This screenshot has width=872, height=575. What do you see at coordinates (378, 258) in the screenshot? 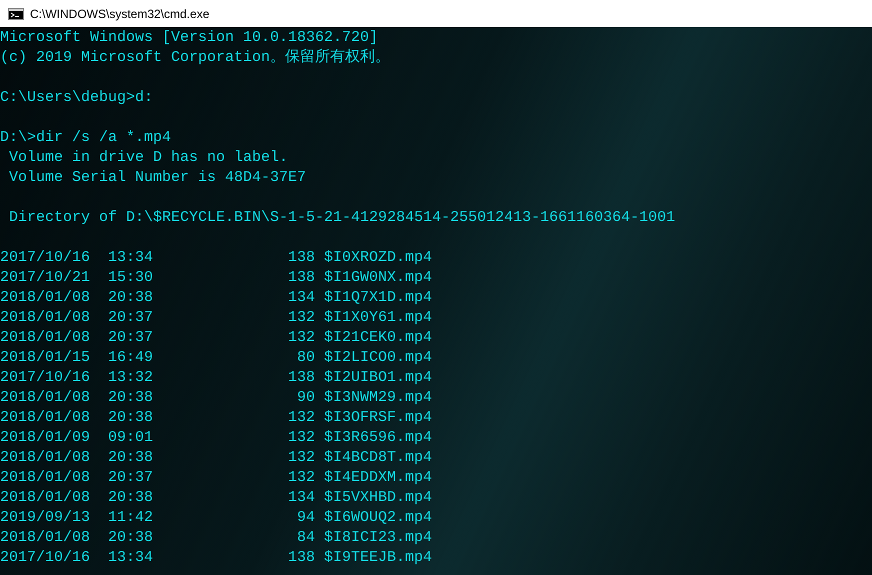
I see `file-name: $I0XROZD.mp4` at bounding box center [378, 258].